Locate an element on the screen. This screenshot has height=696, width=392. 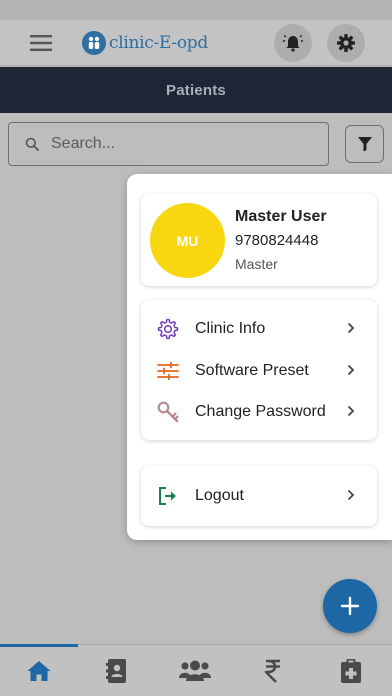
menu-item-software-preset: Software Preset is located at coordinates (259, 371).